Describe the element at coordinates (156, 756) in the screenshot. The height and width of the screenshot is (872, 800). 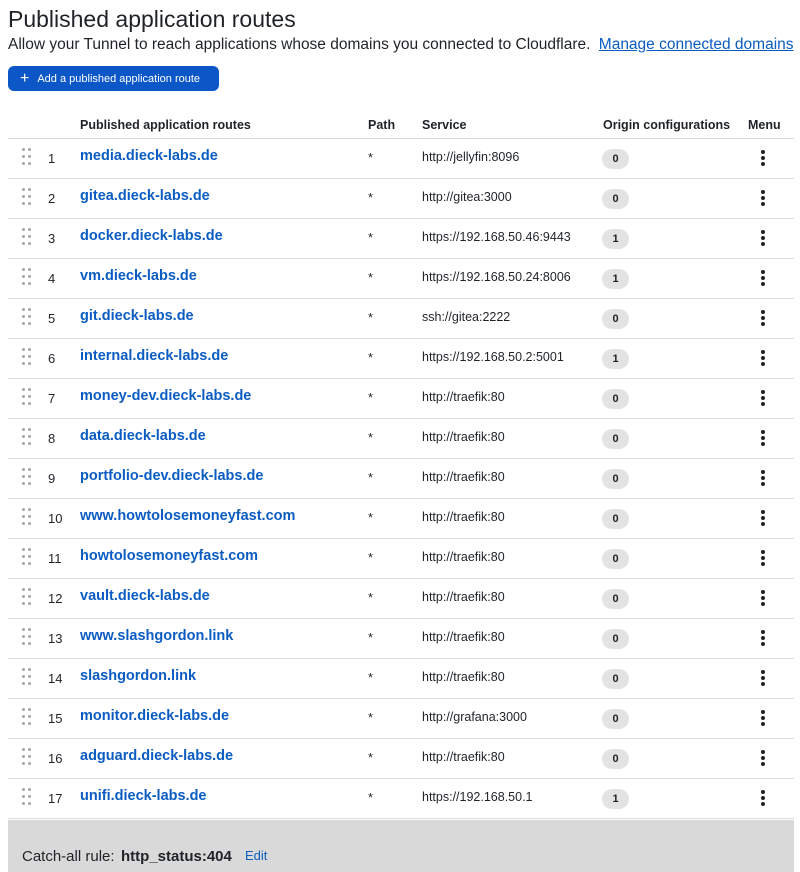
I see `route-hostname-link: adguard.dieck-labs.de` at that location.